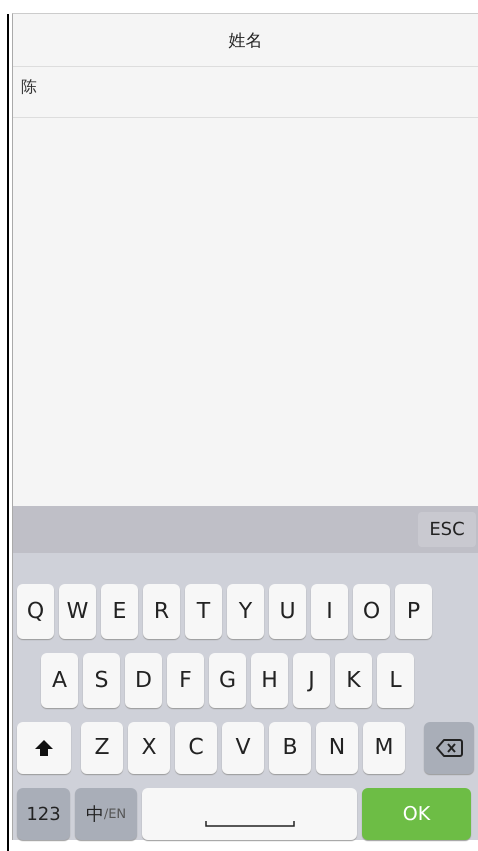 The height and width of the screenshot is (851, 478). Describe the element at coordinates (101, 680) in the screenshot. I see `letter-key: S` at that location.